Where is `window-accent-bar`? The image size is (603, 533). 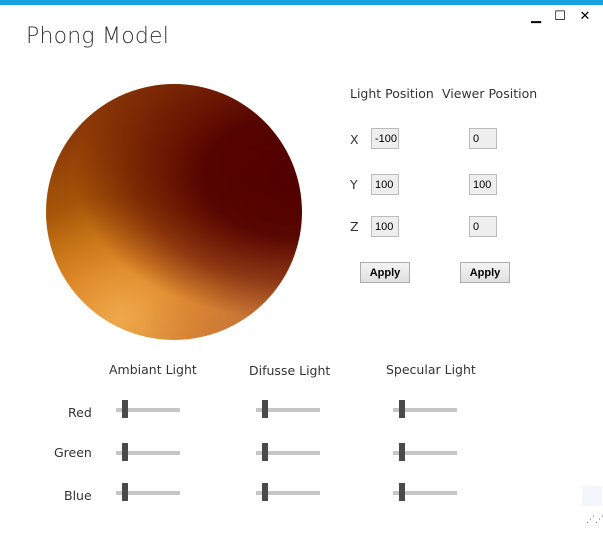 window-accent-bar is located at coordinates (301, 2).